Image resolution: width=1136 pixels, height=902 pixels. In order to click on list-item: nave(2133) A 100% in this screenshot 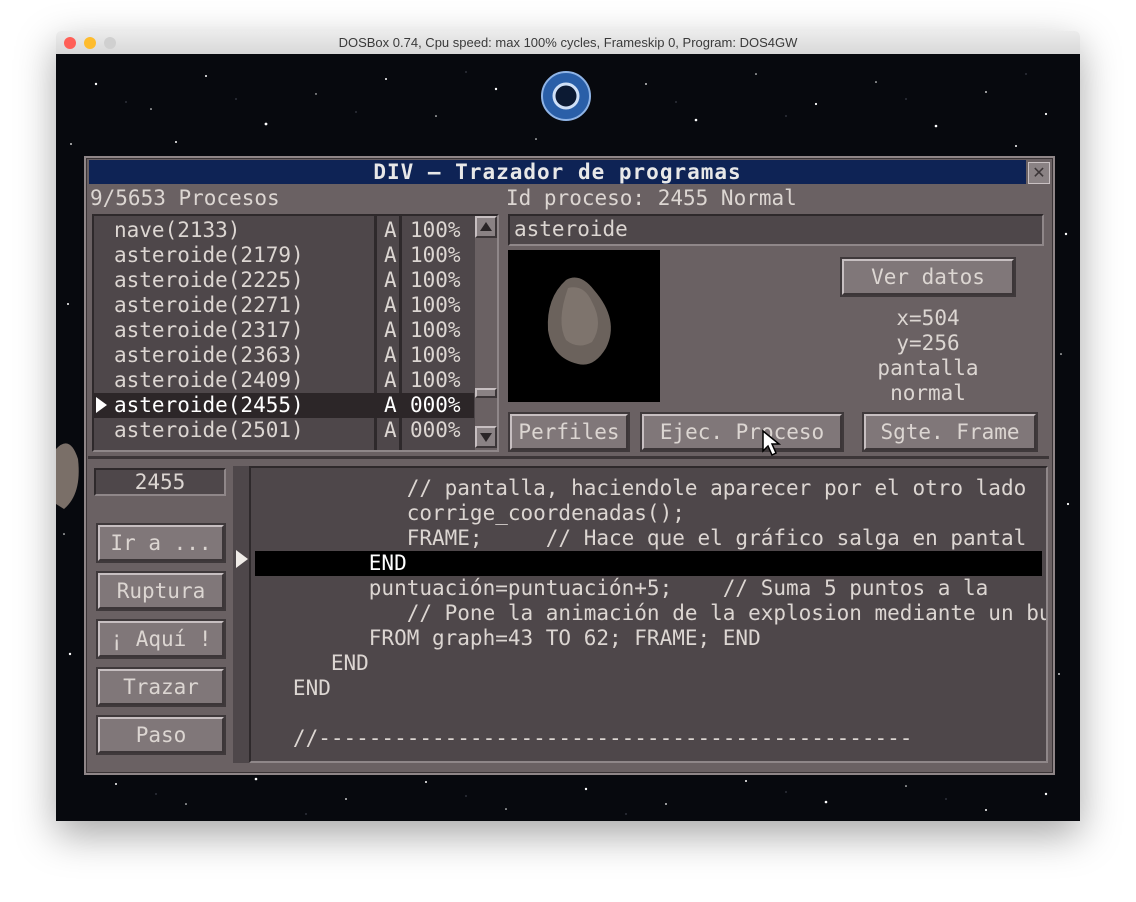, I will do `click(284, 230)`.